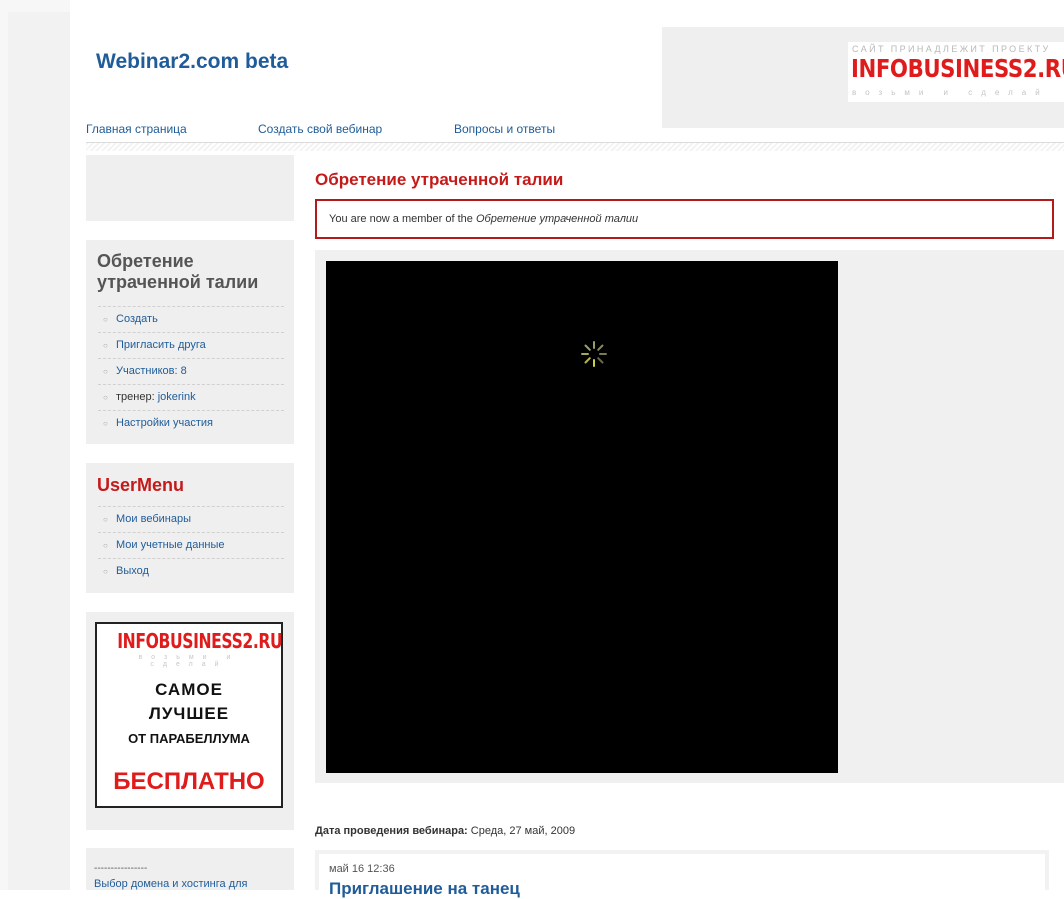  I want to click on group-menu-item-label: Участников: 8, so click(151, 371).